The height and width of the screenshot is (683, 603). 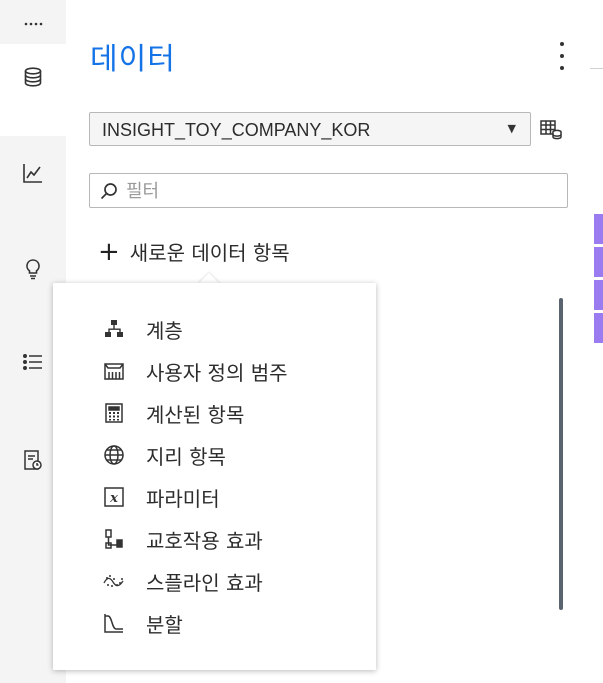 I want to click on menu-item-label: 파라미터, so click(x=183, y=498).